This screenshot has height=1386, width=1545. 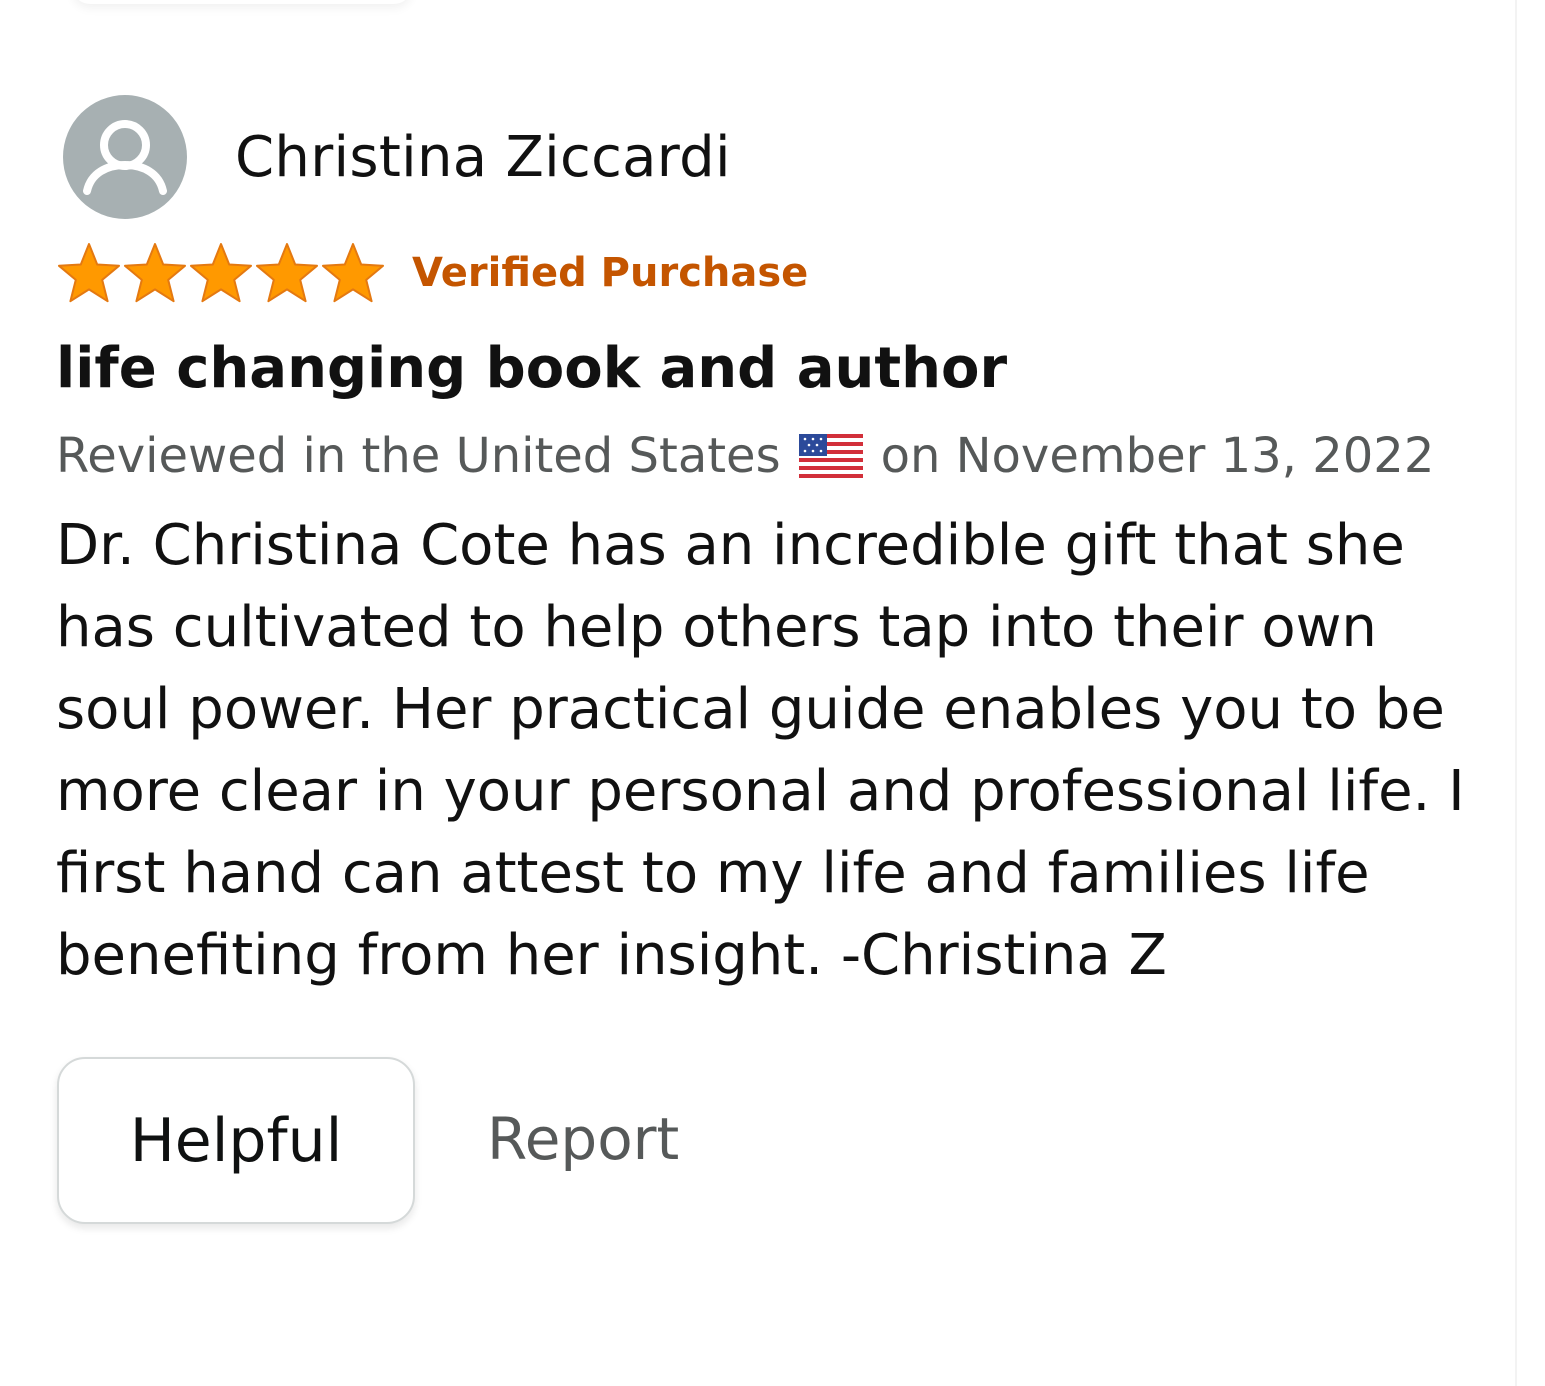 I want to click on review-title: life changing book and author, so click(x=531, y=368).